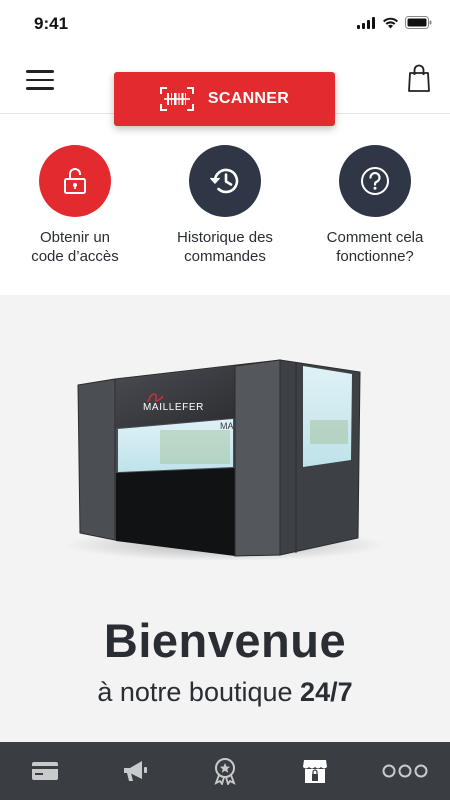  I want to click on action-label: Obtenir un code d’accès, so click(75, 247).